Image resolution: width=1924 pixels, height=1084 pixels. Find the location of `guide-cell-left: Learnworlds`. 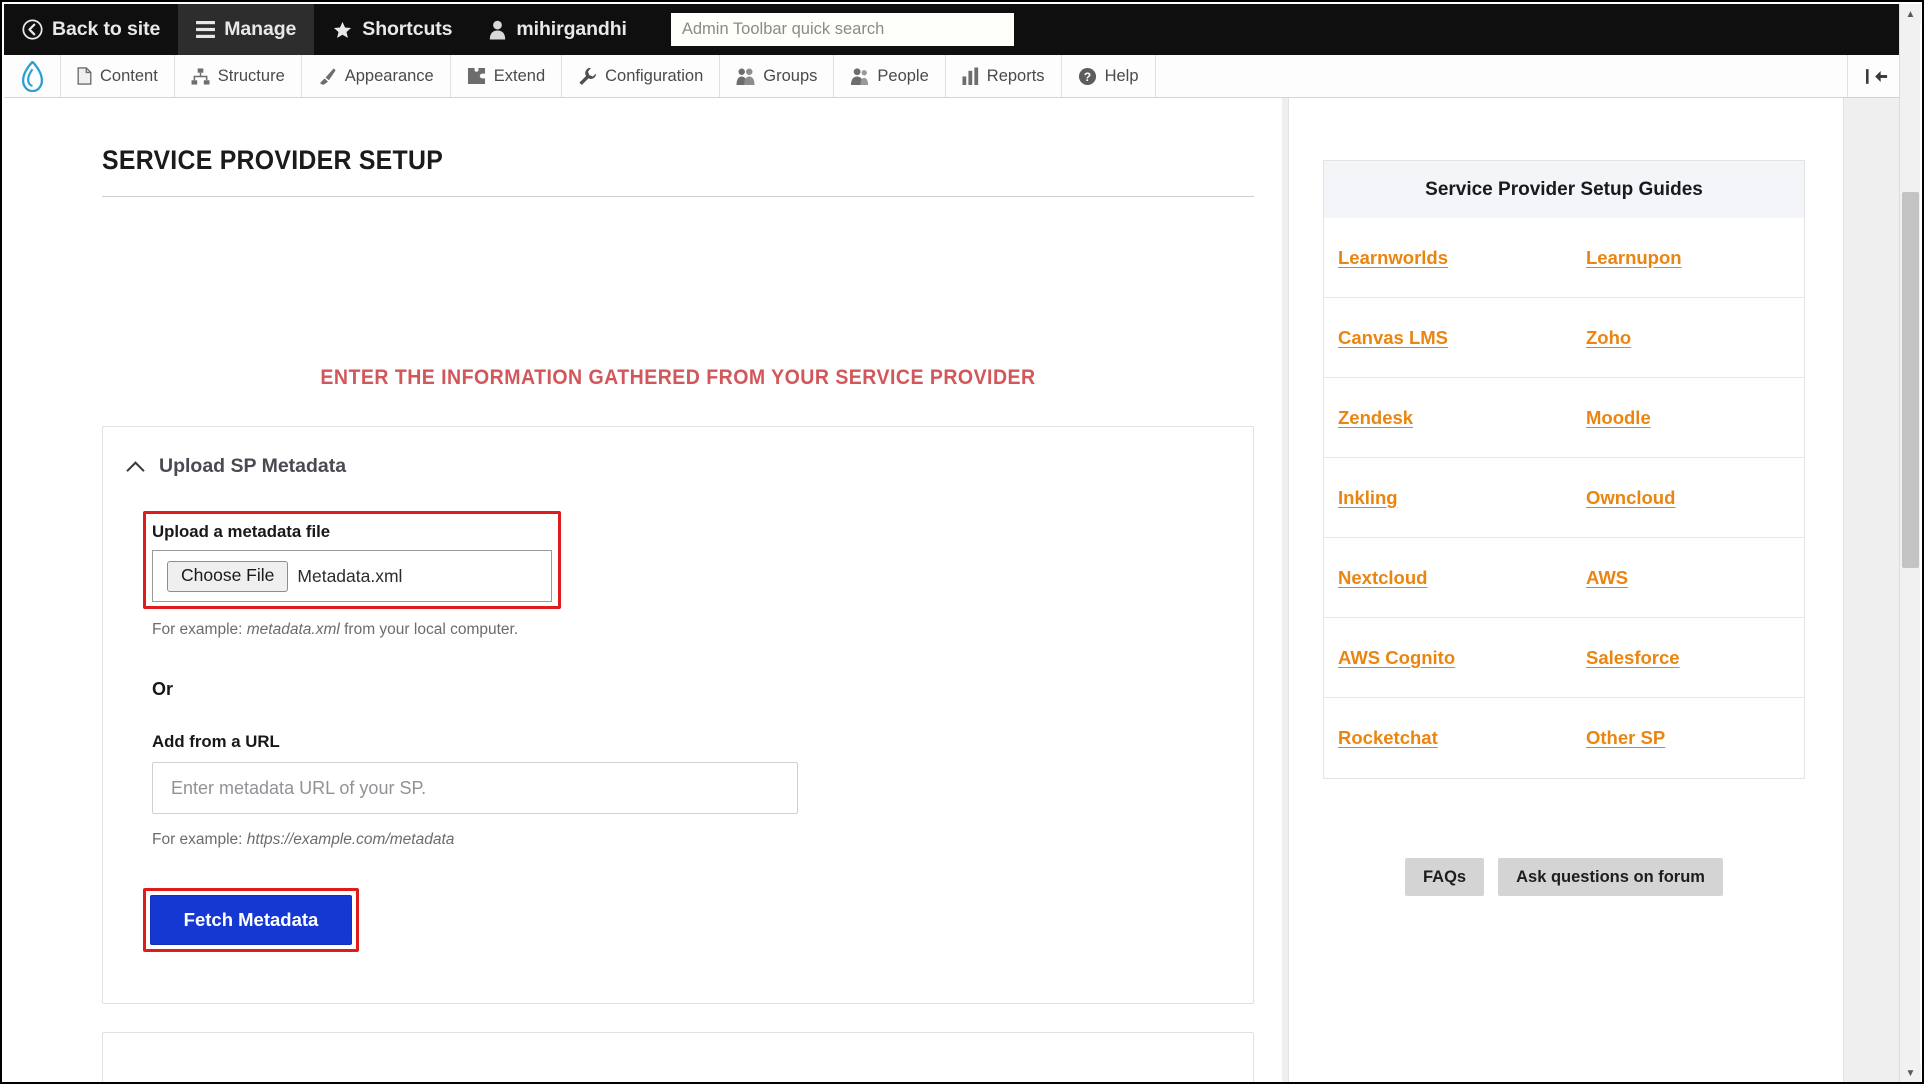

guide-cell-left: Learnworlds is located at coordinates (1440, 257).